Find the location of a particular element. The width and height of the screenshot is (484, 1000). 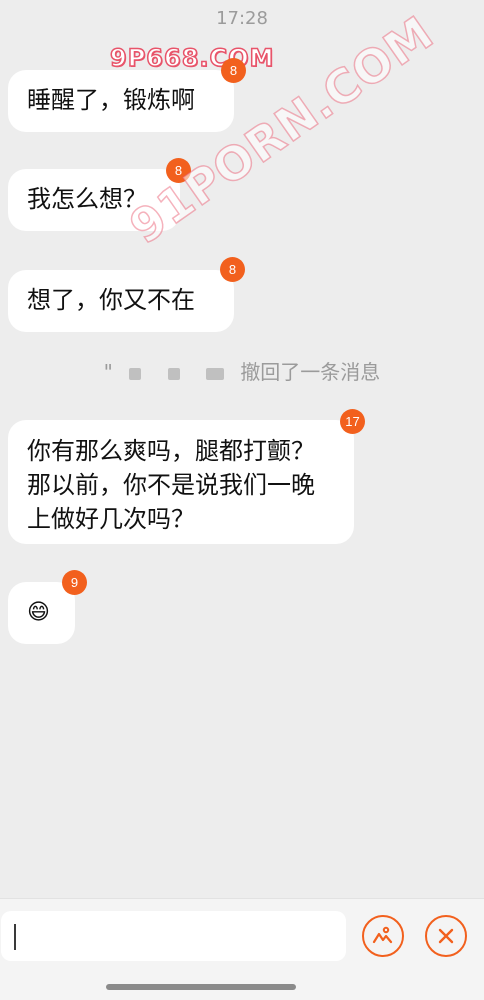

unread-count-badge: 9 is located at coordinates (74, 582).